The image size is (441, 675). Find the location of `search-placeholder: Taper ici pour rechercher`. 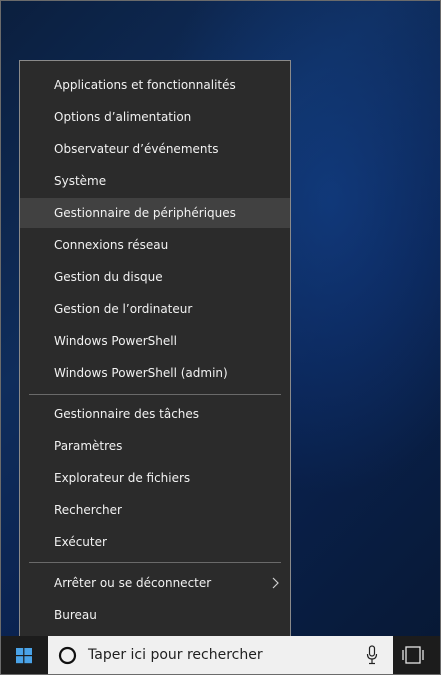

search-placeholder: Taper ici pour rechercher is located at coordinates (175, 655).